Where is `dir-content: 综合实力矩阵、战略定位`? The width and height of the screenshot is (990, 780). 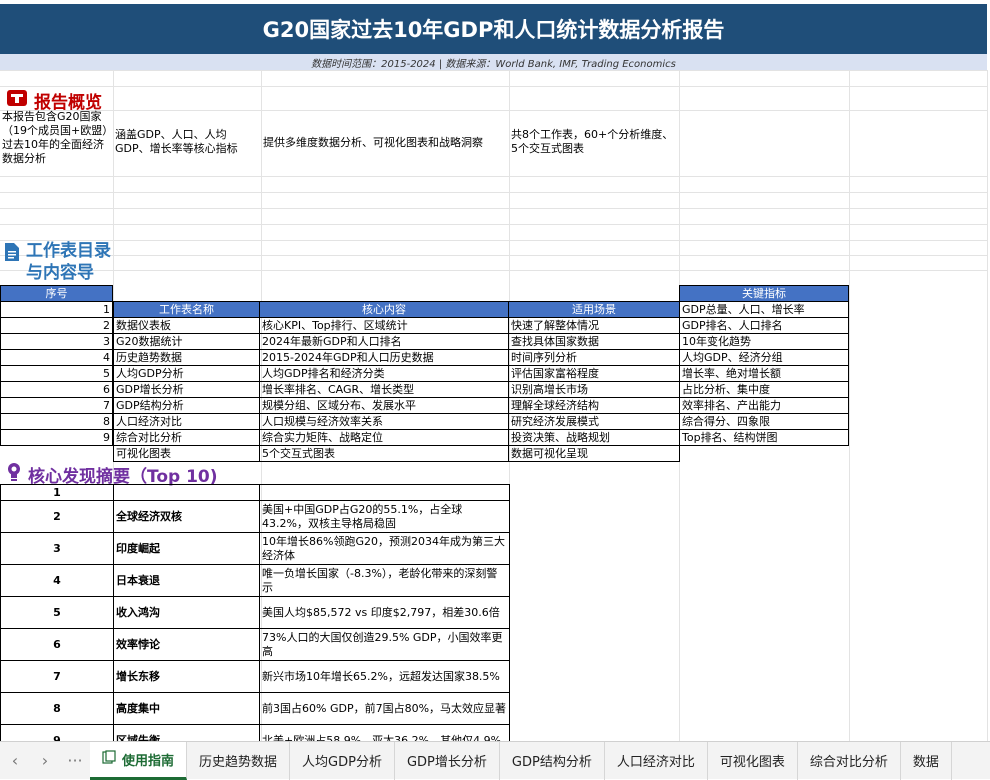 dir-content: 综合实力矩阵、战略定位 is located at coordinates (384, 437).